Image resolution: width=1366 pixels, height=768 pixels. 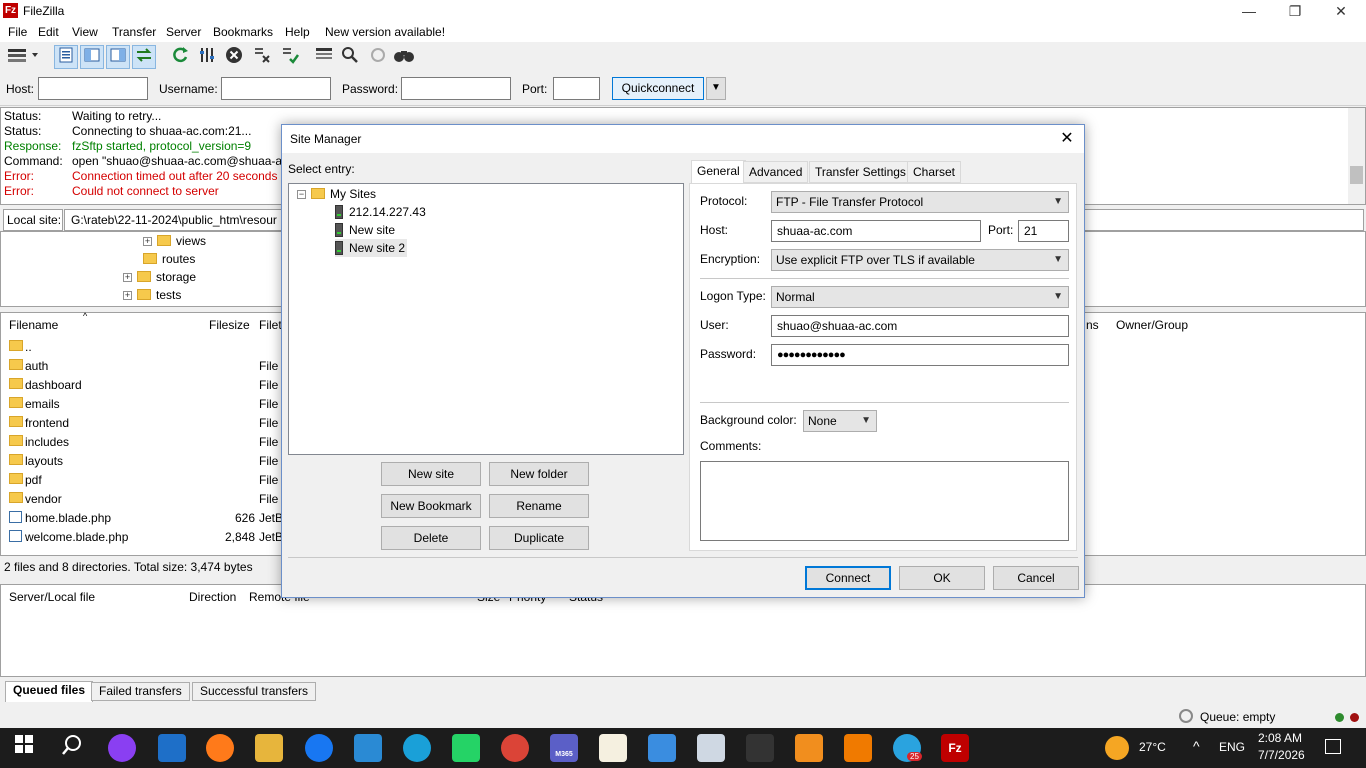 I want to click on tree-node: + tests, so click(x=152, y=295).